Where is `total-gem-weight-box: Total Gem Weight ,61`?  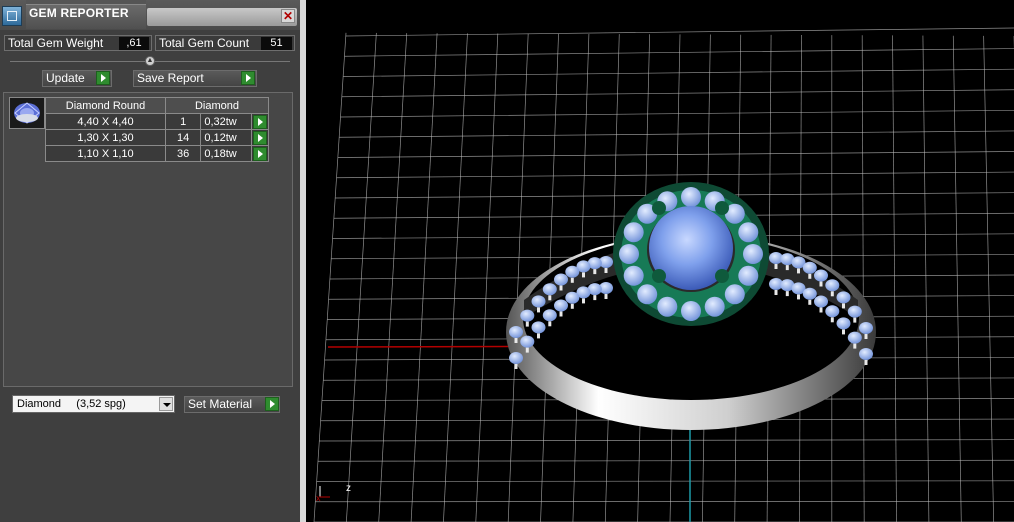 total-gem-weight-box: Total Gem Weight ,61 is located at coordinates (78, 43).